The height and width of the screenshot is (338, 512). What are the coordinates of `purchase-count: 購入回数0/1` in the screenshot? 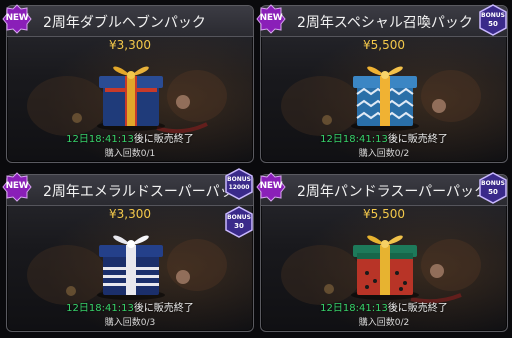 It's located at (130, 154).